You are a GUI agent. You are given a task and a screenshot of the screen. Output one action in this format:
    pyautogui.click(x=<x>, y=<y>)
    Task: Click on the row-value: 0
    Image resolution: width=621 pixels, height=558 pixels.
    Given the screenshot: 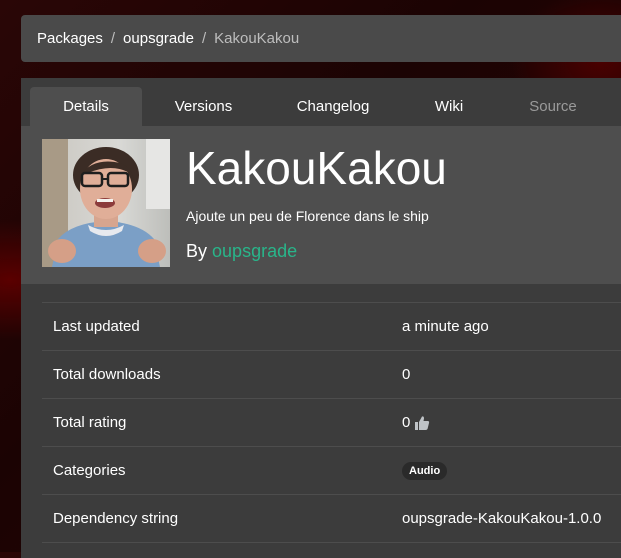 What is the action you would take?
    pyautogui.click(x=406, y=374)
    